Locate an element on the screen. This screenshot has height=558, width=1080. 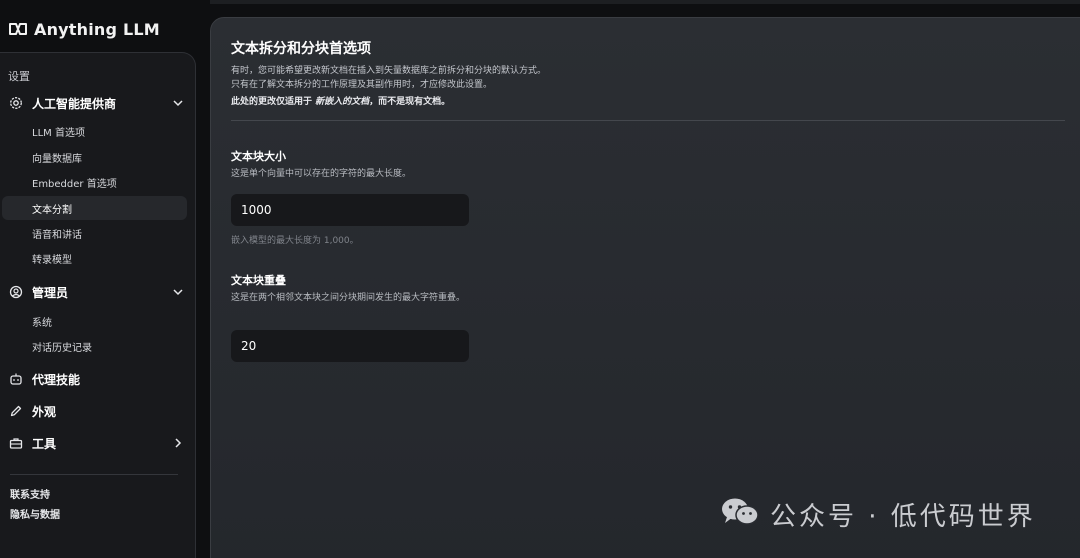
app-logo-text: Anything LLM is located at coordinates (97, 29).